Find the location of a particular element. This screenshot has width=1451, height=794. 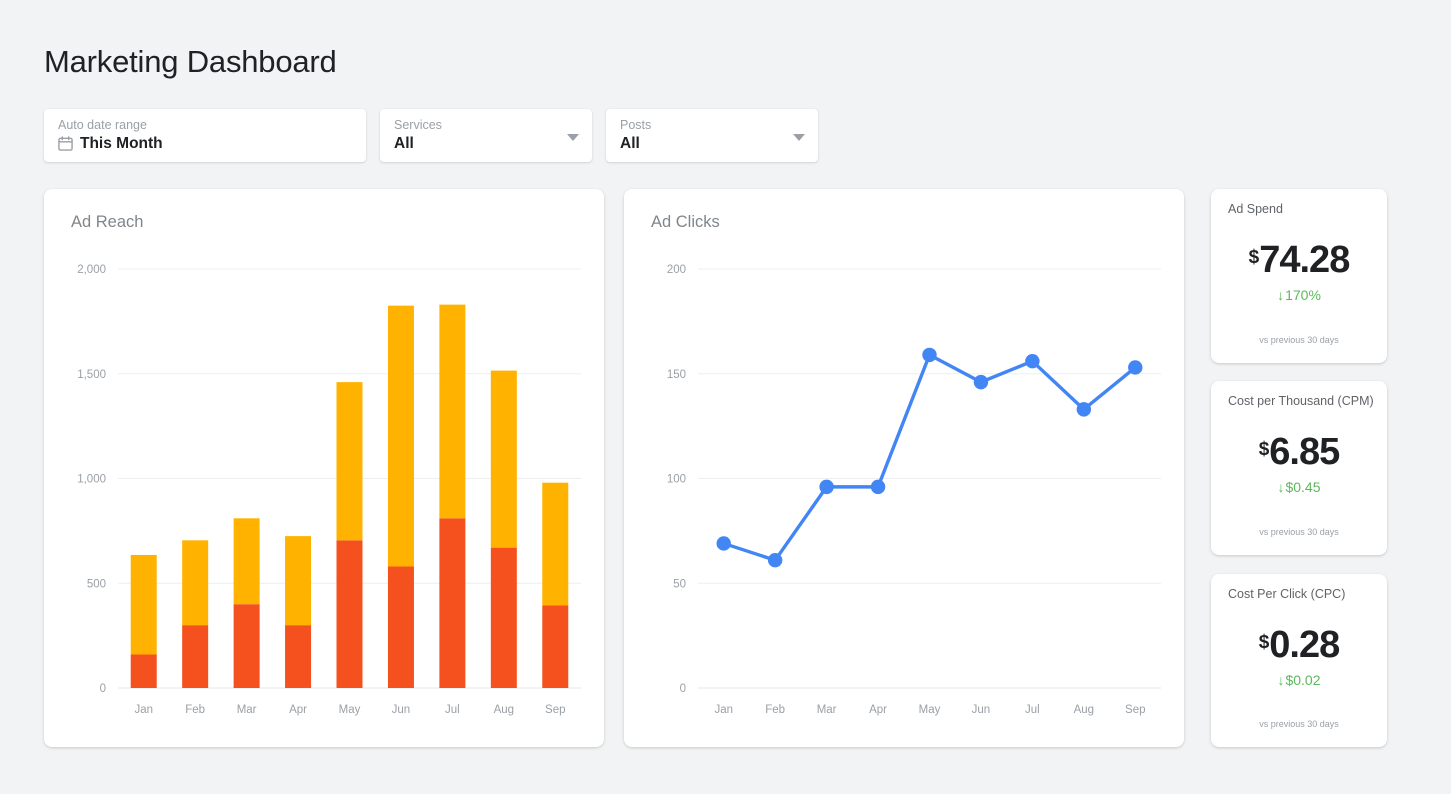

filter-services-value-row: All is located at coordinates (486, 143).